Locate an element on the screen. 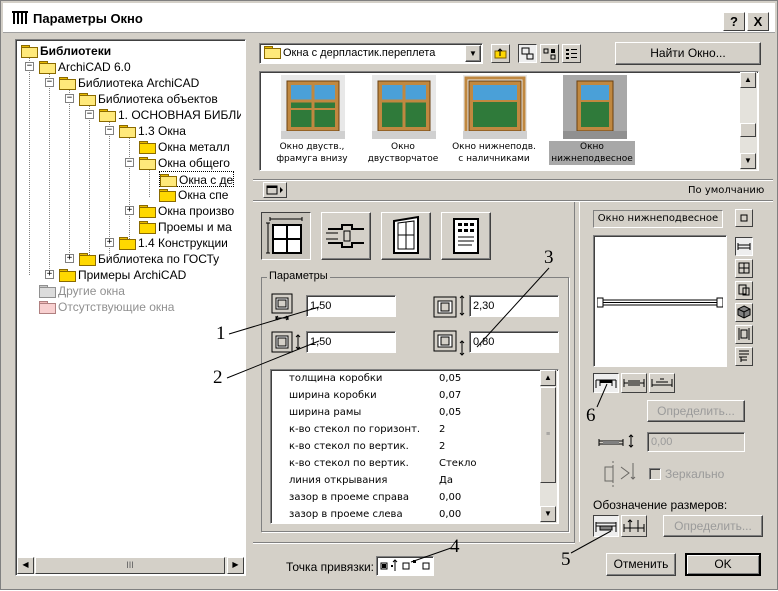 This screenshot has width=778, height=591. callout-4: 4 is located at coordinates (455, 546).